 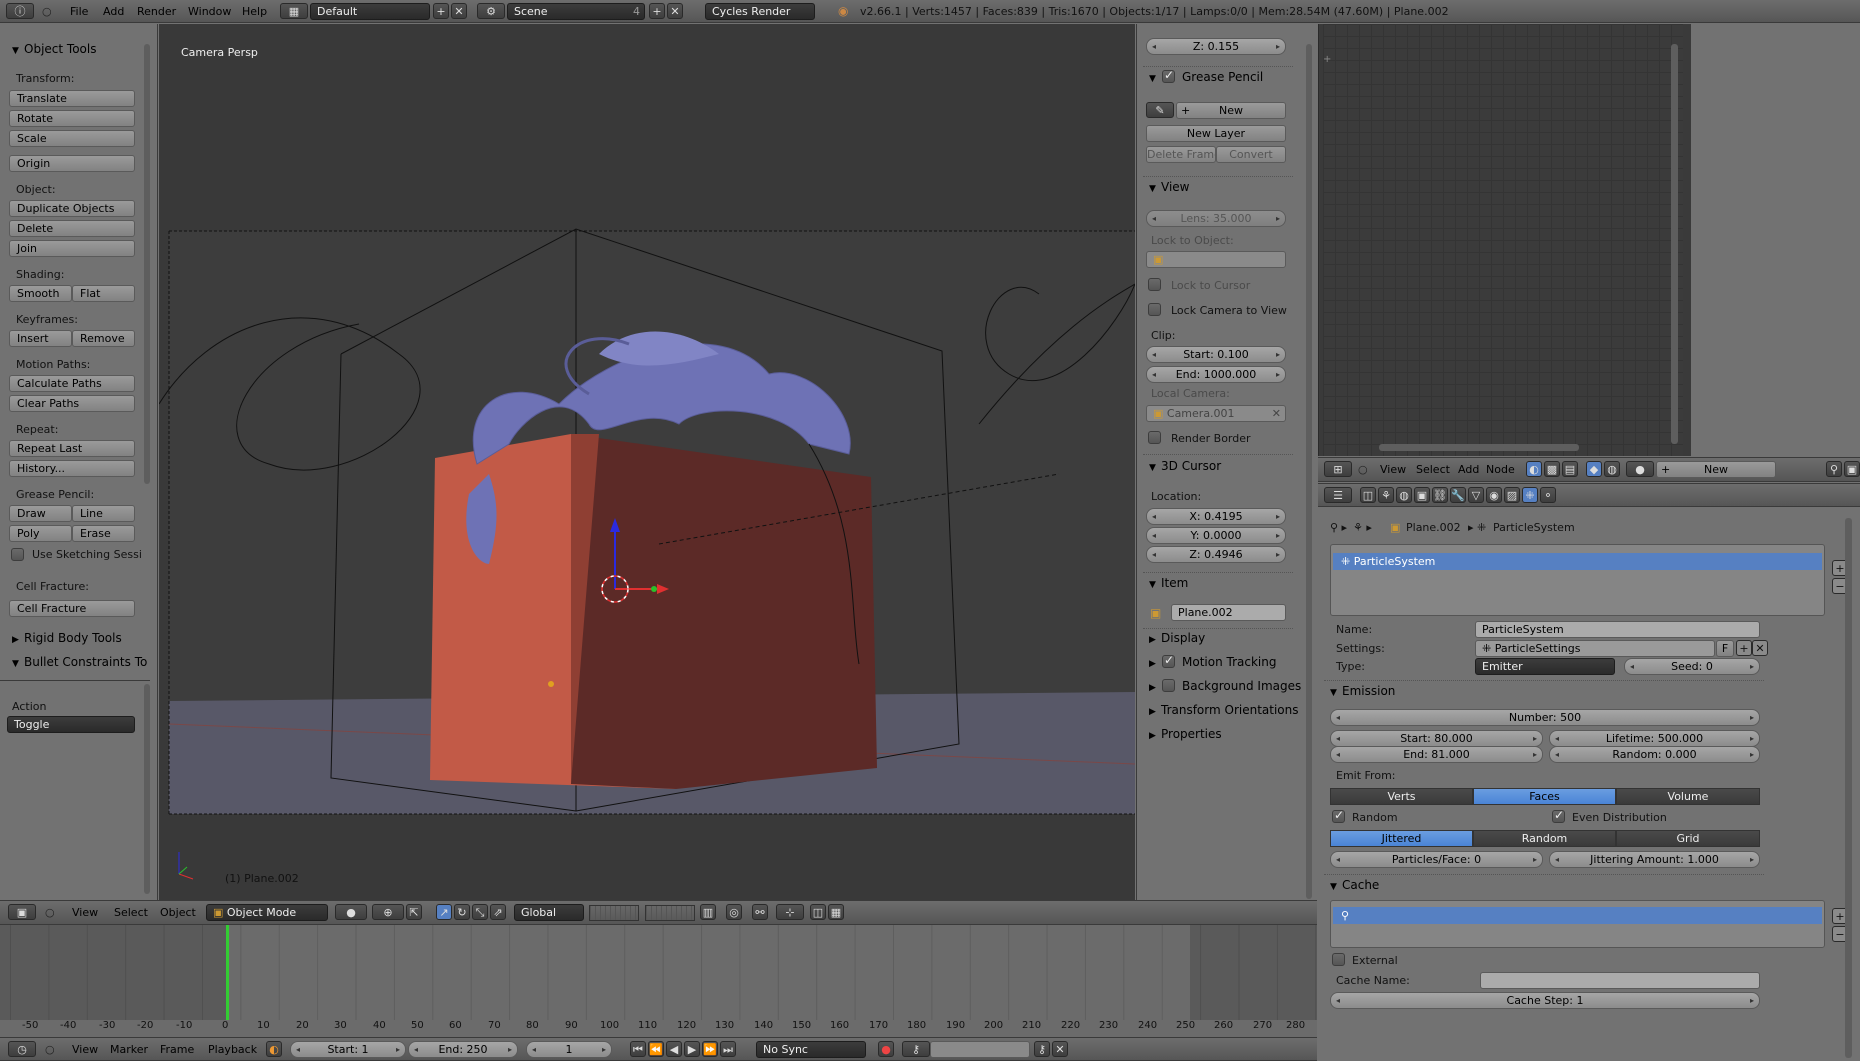 I want to click on external-checkbox, so click(x=1338, y=959).